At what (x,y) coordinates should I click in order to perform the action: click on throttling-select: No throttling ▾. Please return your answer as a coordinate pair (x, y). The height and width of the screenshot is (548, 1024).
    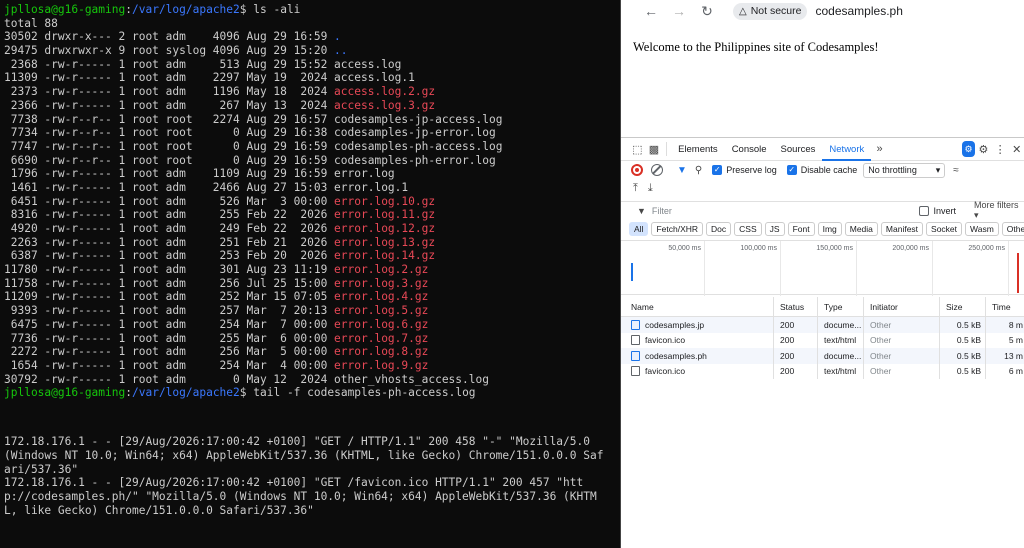
    Looking at the image, I should click on (904, 170).